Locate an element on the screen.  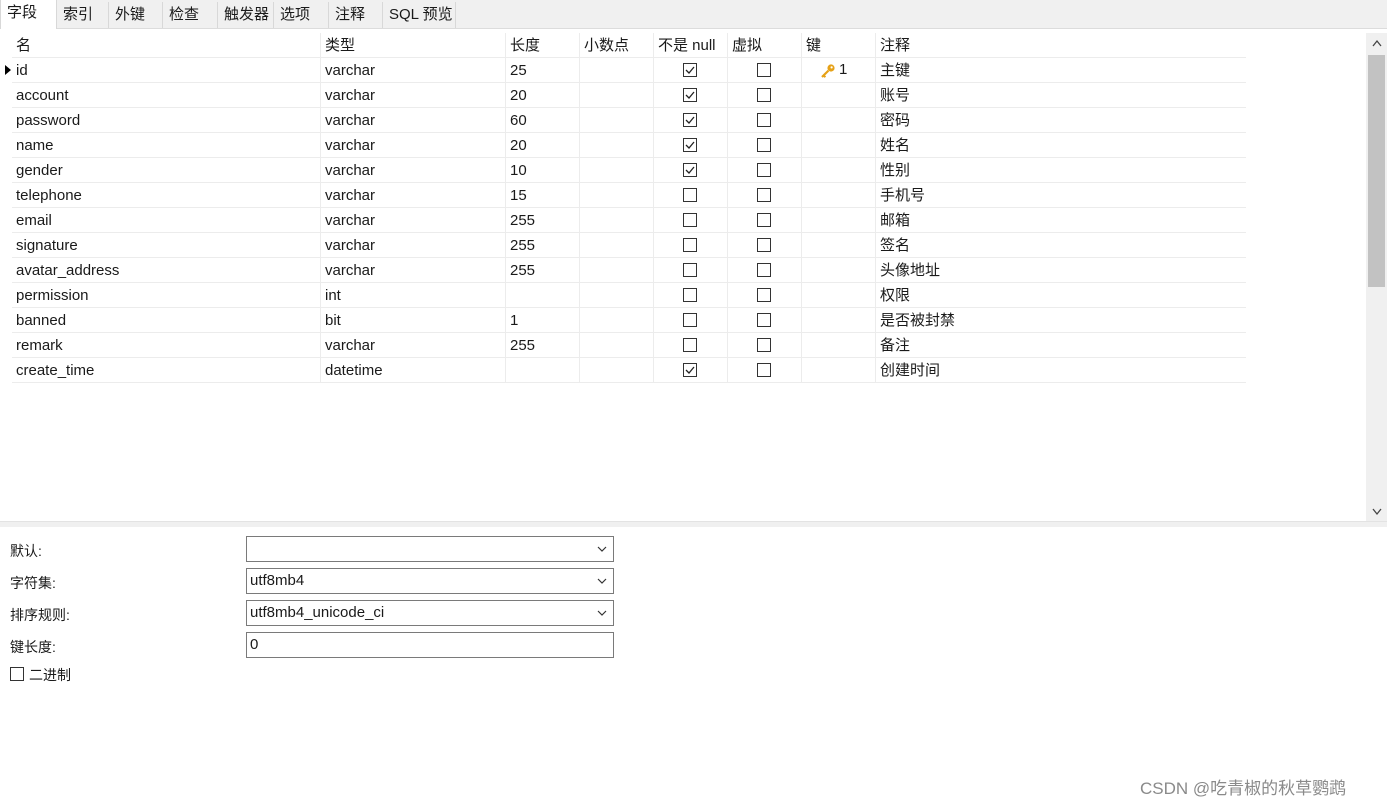
field-type-cell: datetime is located at coordinates (413, 370).